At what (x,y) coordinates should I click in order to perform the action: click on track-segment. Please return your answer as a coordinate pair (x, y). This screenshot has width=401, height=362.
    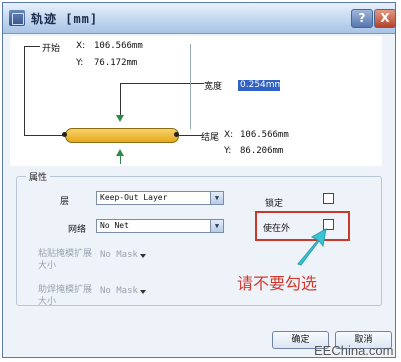
    Looking at the image, I should click on (122, 135).